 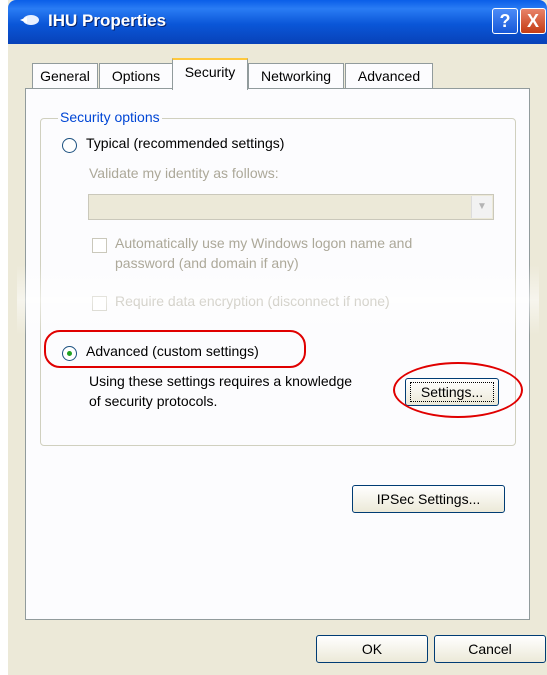 I want to click on auto-logon-checkbox, so click(x=99, y=245).